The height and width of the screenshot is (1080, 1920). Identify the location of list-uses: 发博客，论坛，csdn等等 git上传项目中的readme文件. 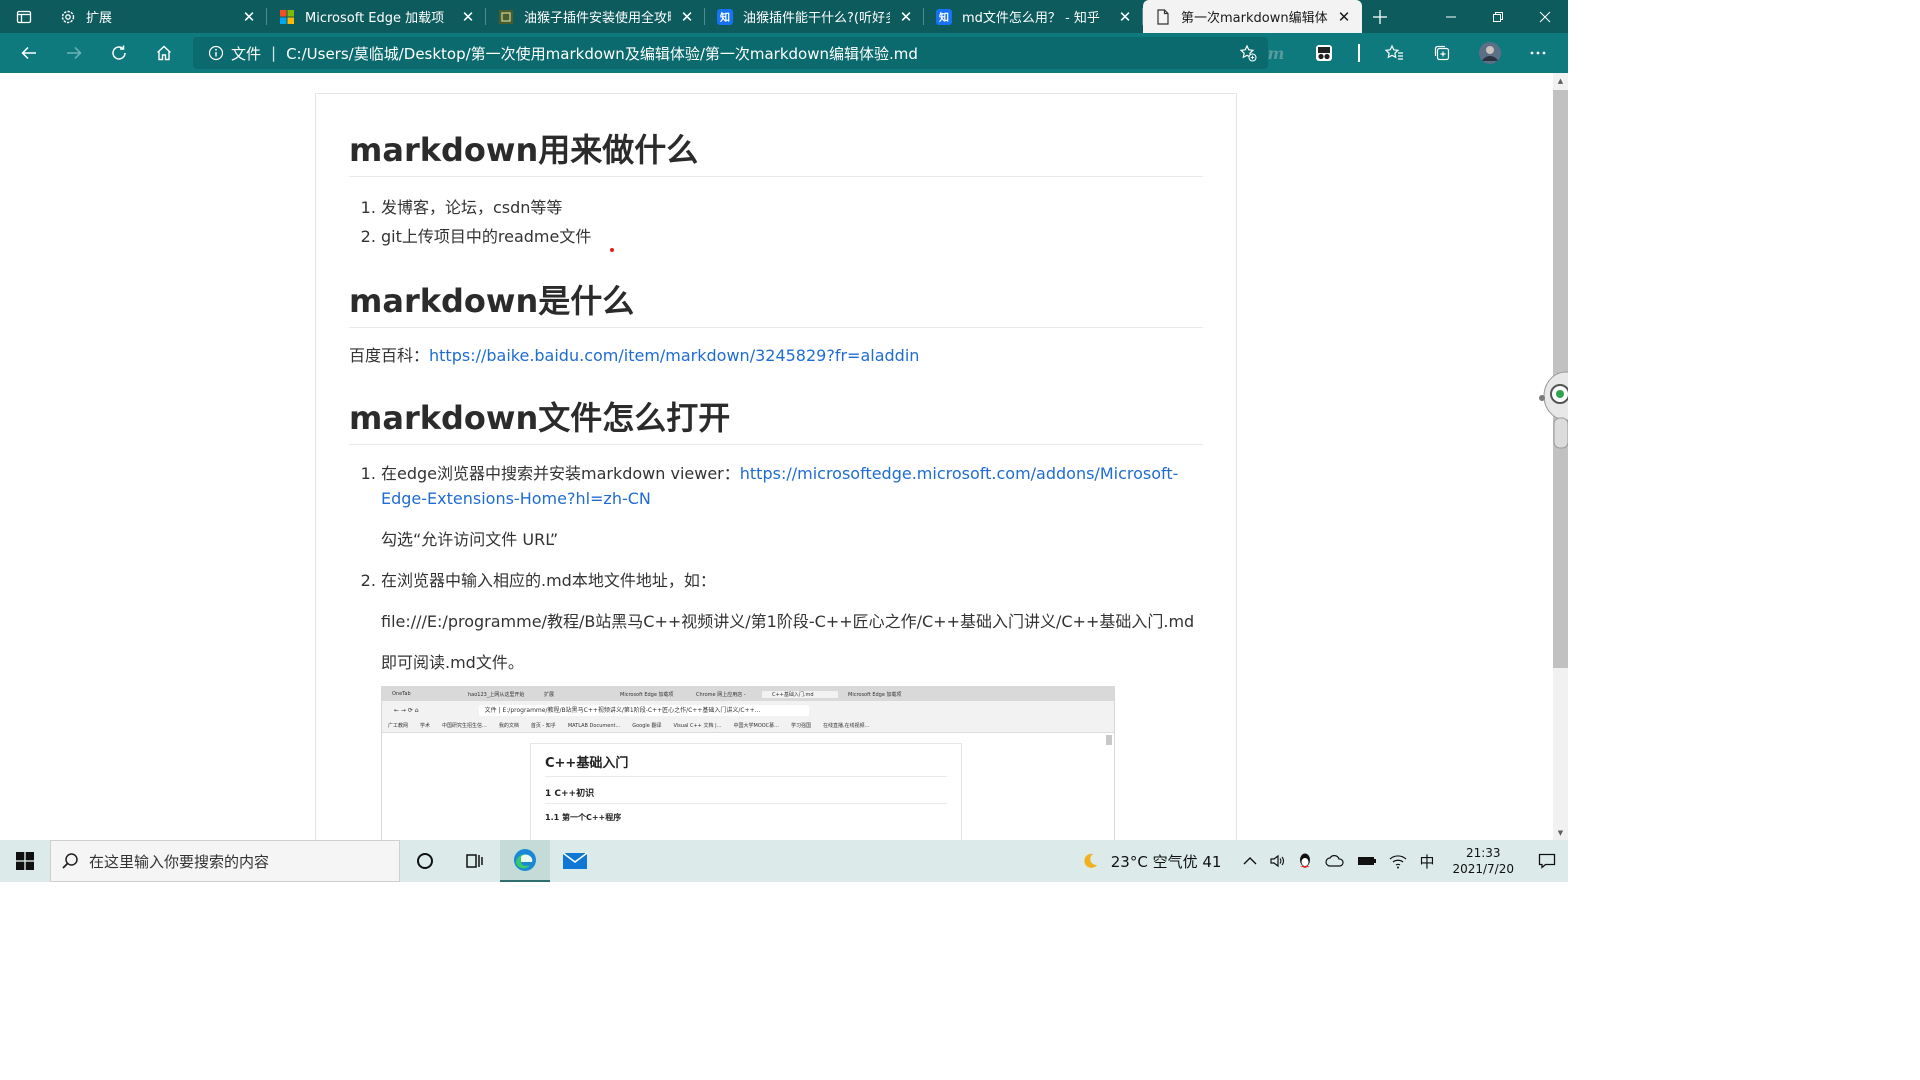
(776, 222).